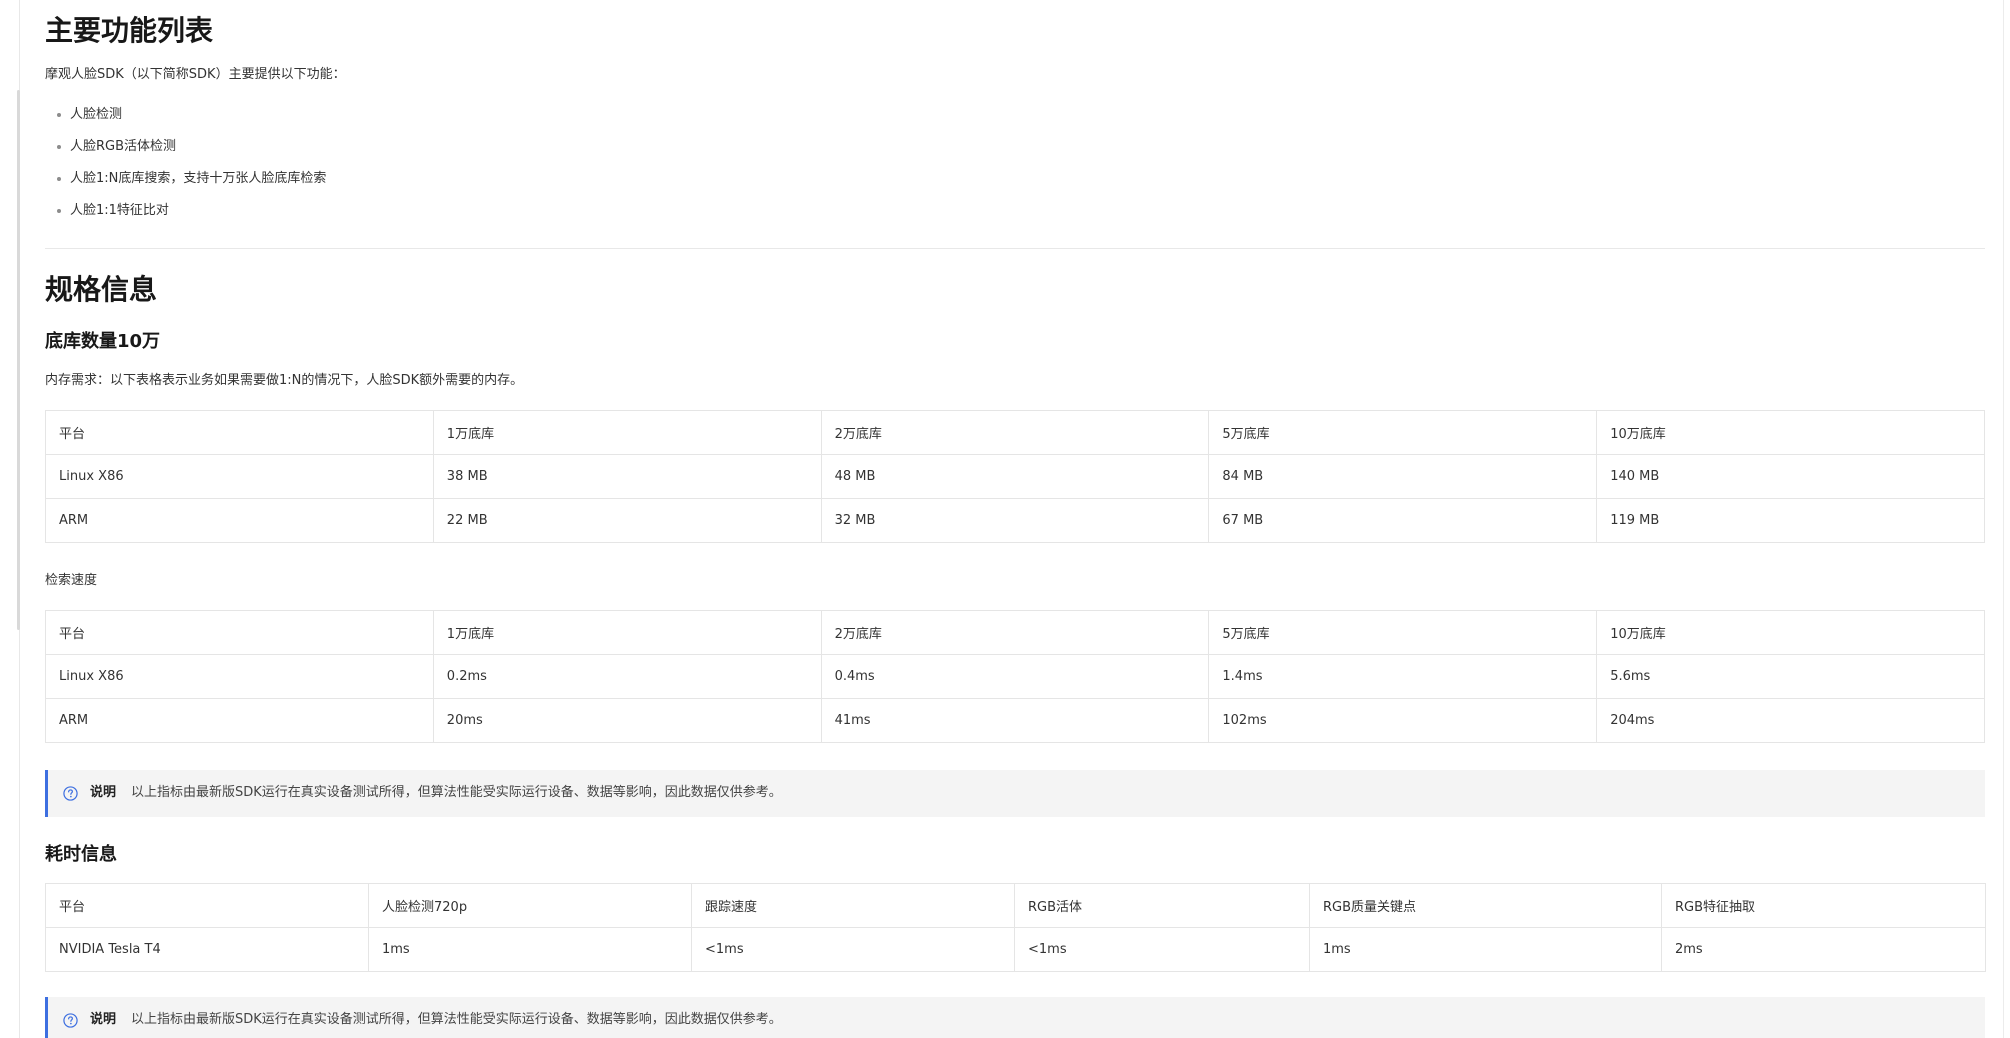  Describe the element at coordinates (185, 152) in the screenshot. I see `list-item: 人脸RGB活体检测` at that location.